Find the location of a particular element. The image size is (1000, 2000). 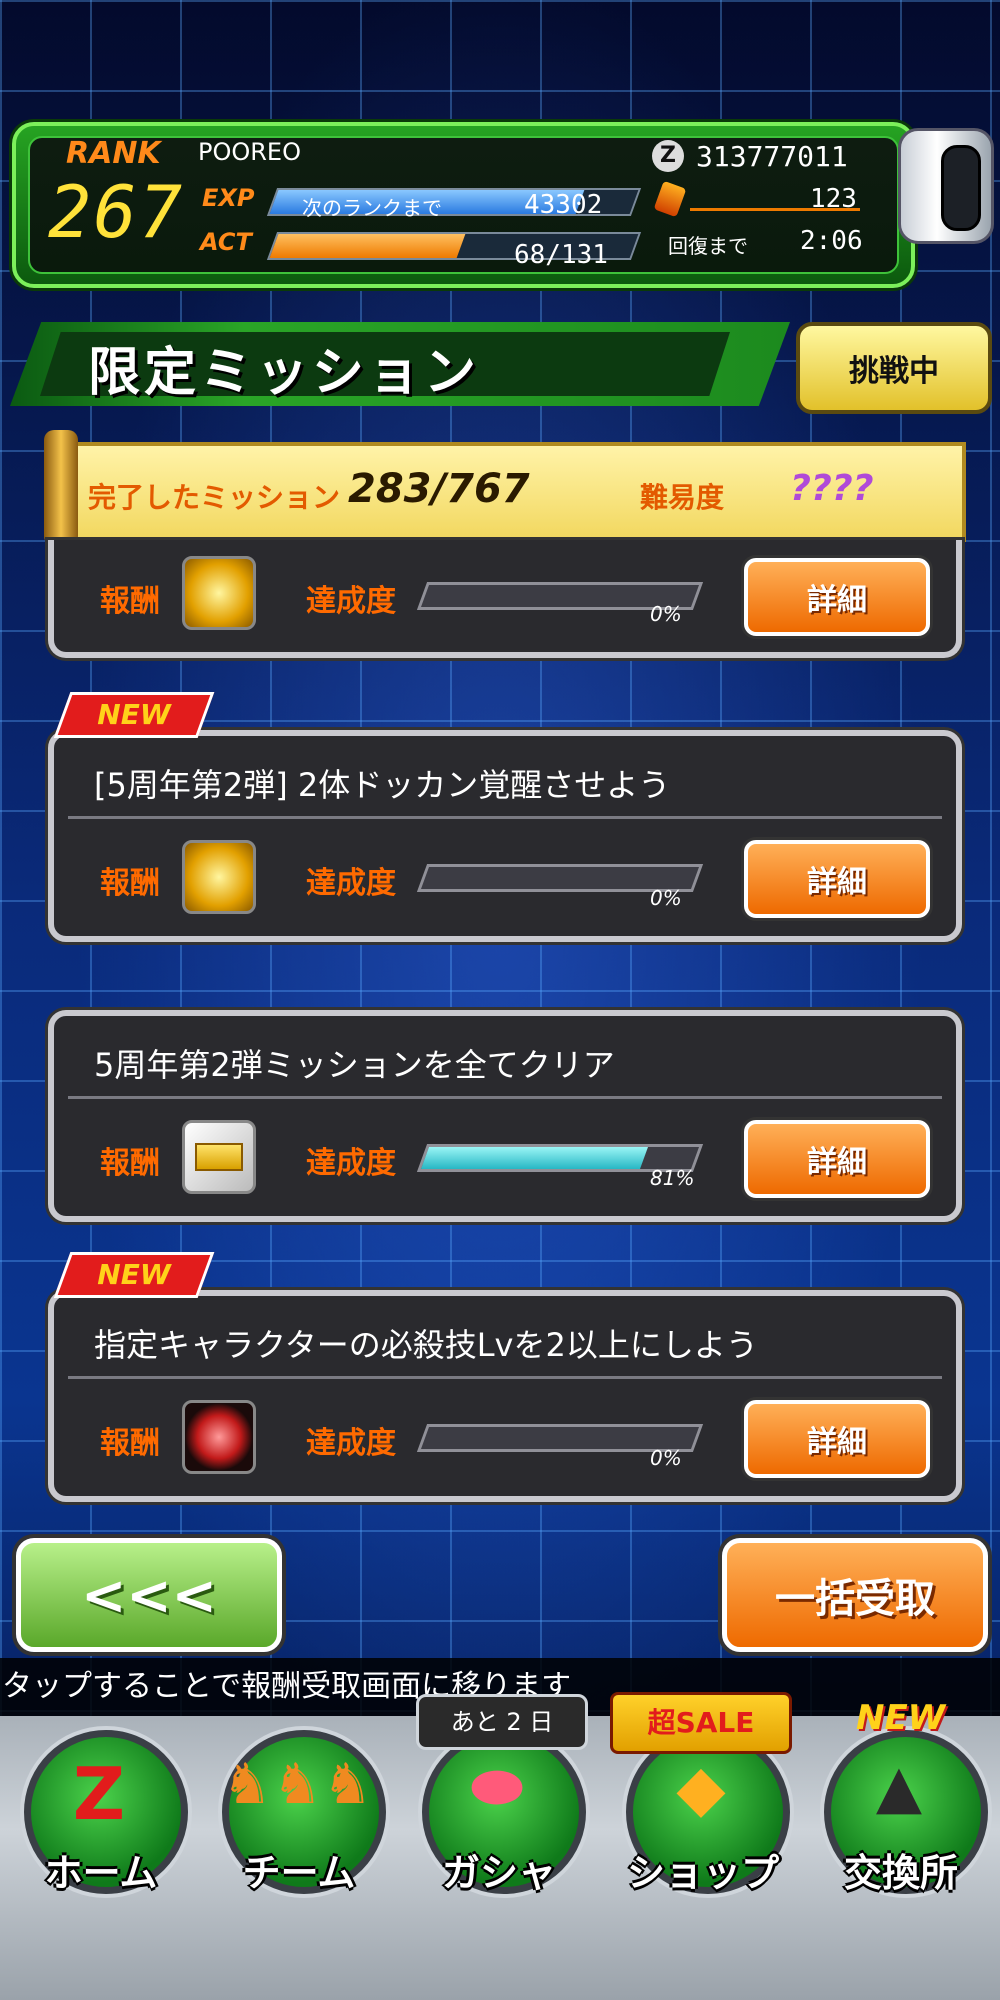

mission-card: 指定キャラクターの必殺技Lvを2以上にしよう 報酬 達成度 0% 詳細 is located at coordinates (505, 1396).